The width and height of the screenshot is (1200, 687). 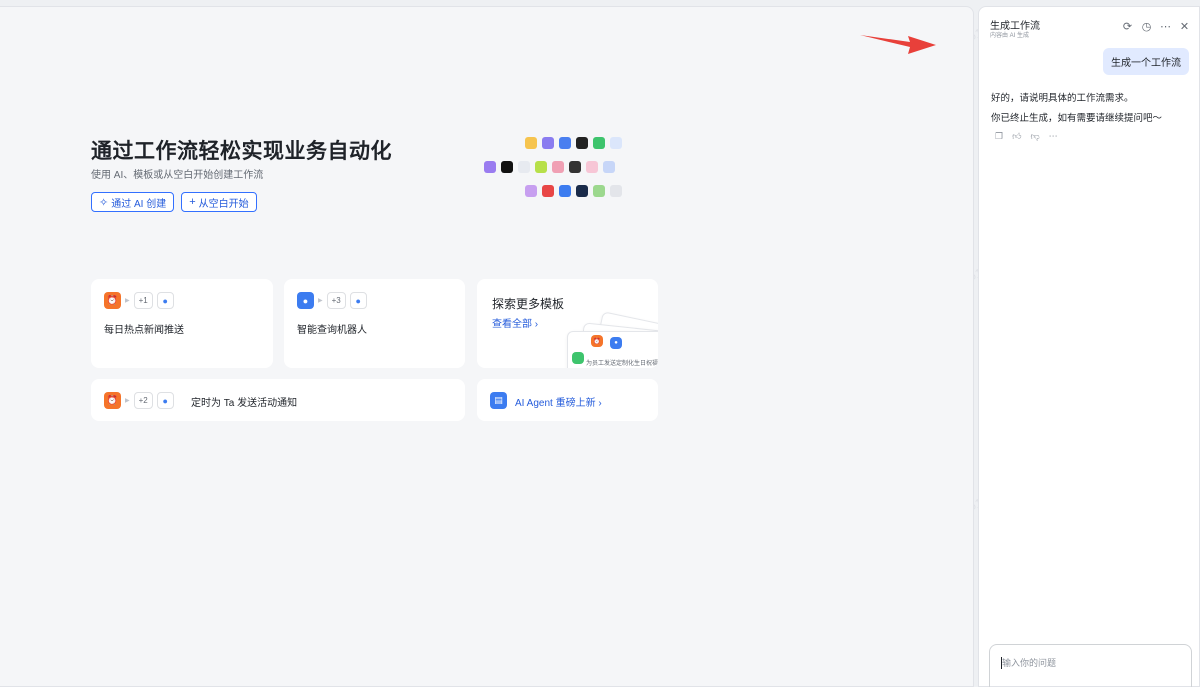 I want to click on user-message: 生成一个工作流, so click(x=1146, y=61).